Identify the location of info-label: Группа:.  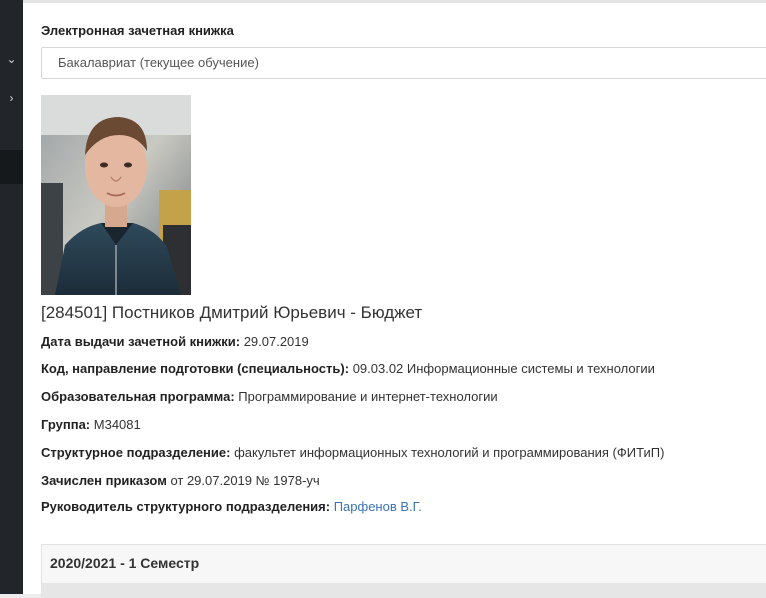
(66, 424).